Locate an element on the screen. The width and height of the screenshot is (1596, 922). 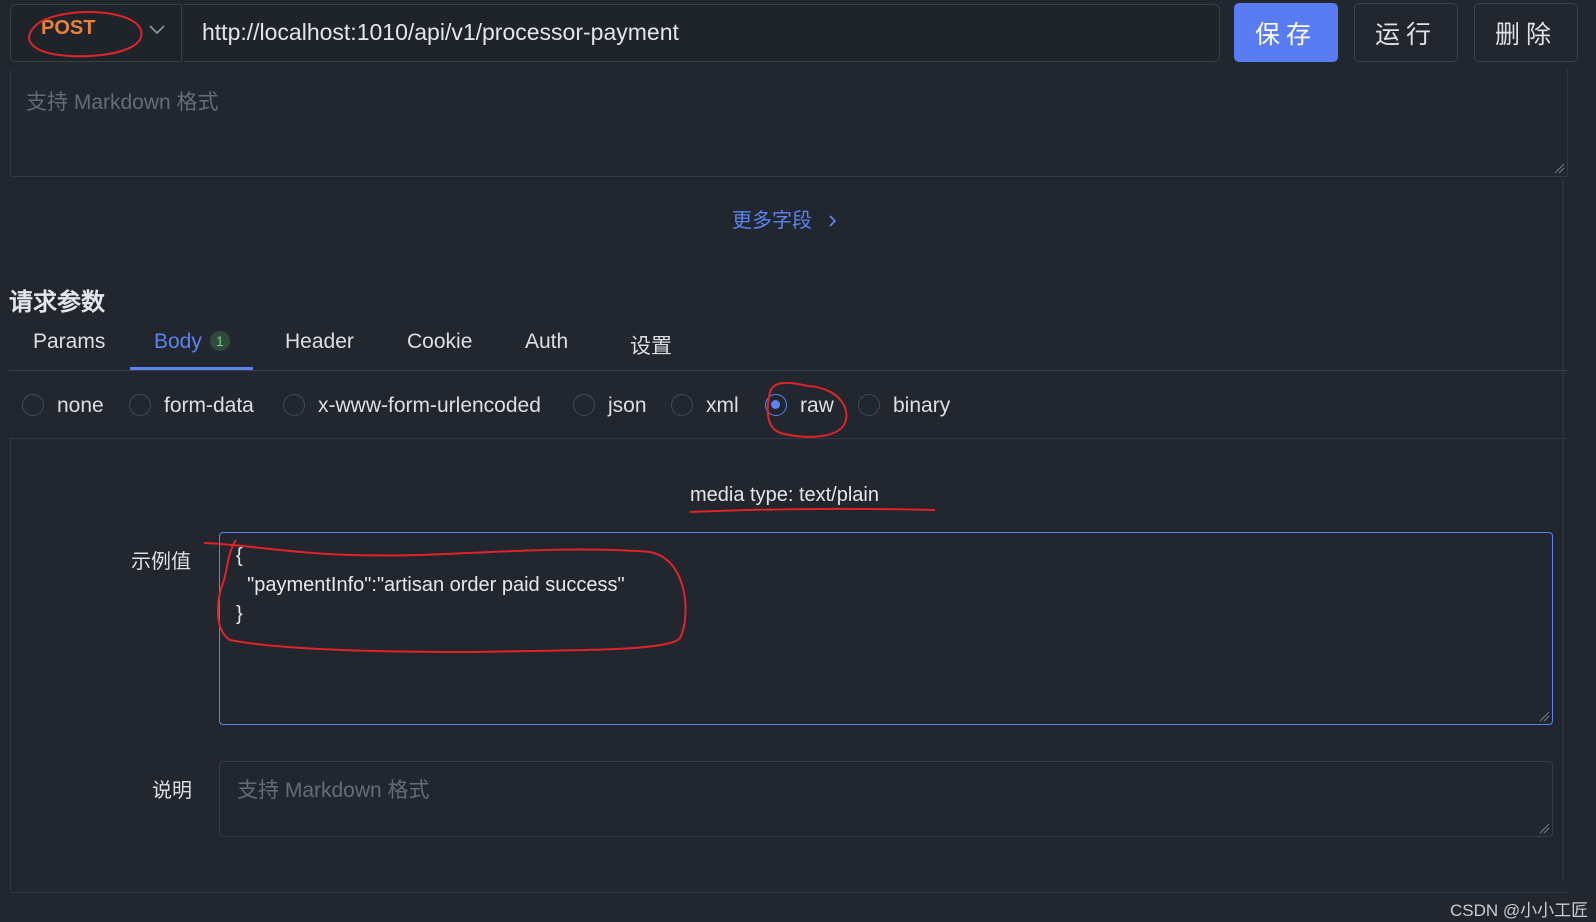
delete-button: 删除 is located at coordinates (1526, 32).